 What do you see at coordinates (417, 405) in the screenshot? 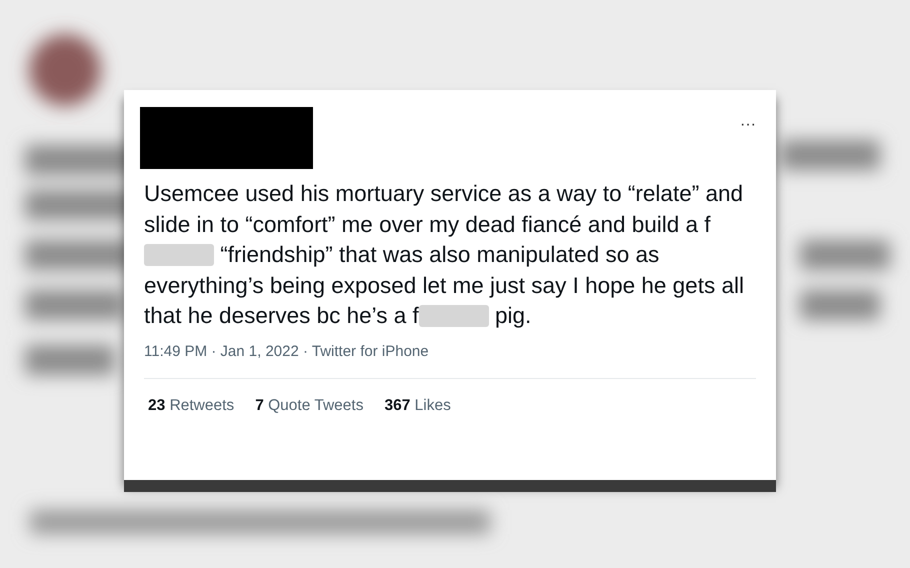
I see `engagement-count: 367 Likes` at bounding box center [417, 405].